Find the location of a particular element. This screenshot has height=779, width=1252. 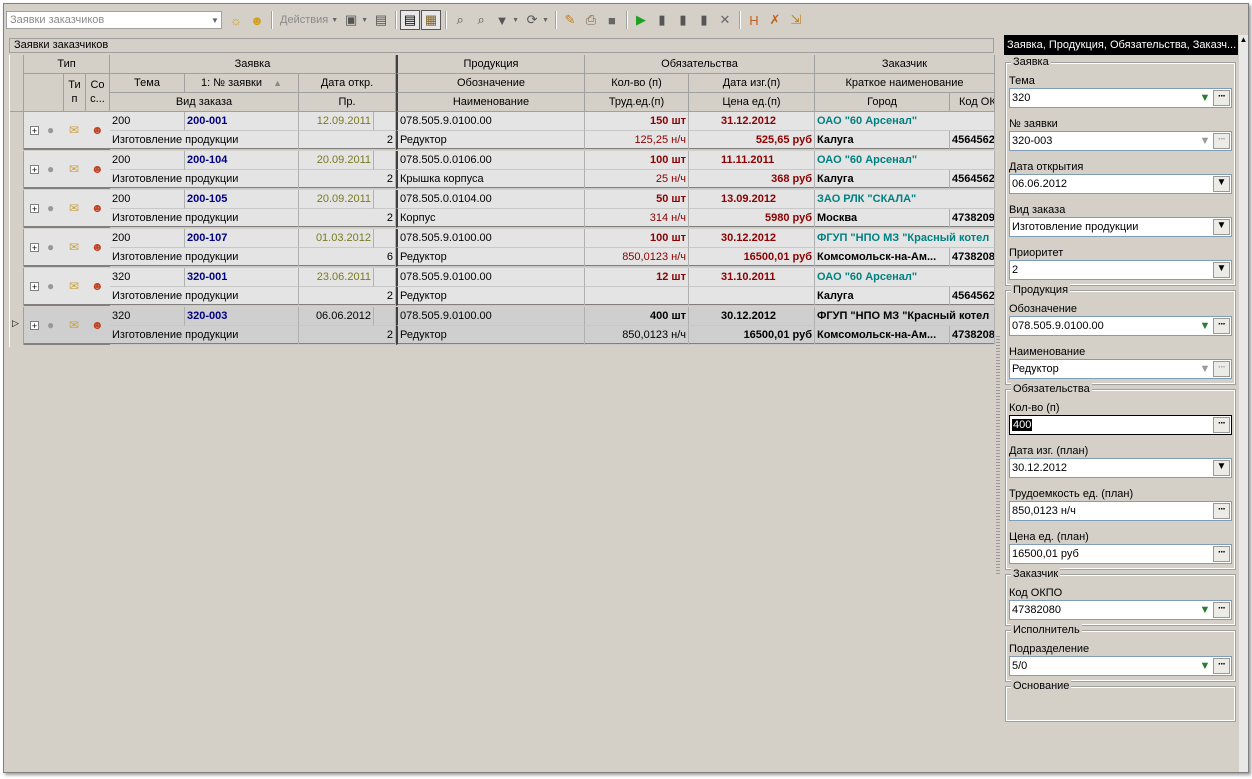

cell-trud: 850,0123 н/ч is located at coordinates (637, 335).